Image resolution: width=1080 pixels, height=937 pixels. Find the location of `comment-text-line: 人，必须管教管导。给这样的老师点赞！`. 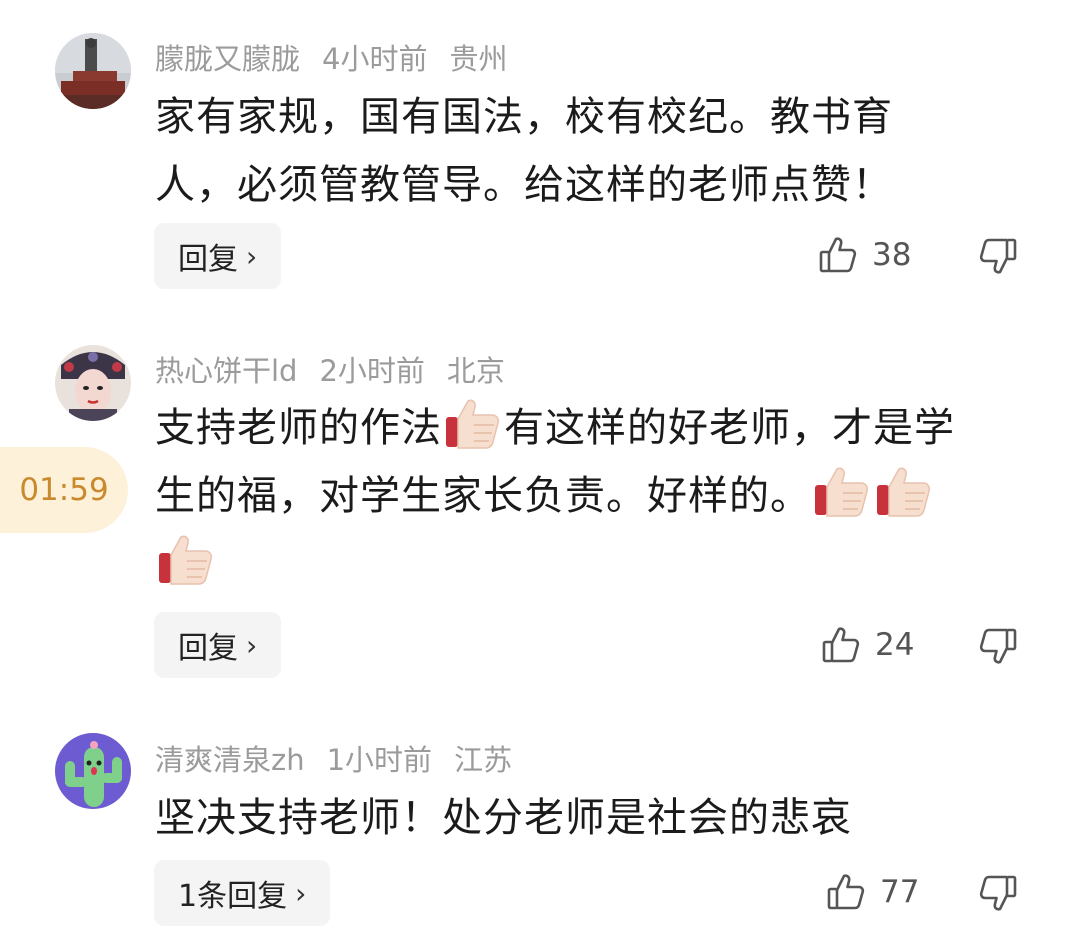

comment-text-line: 人，必须管教管导。给这样的老师点赞！ is located at coordinates (524, 185).